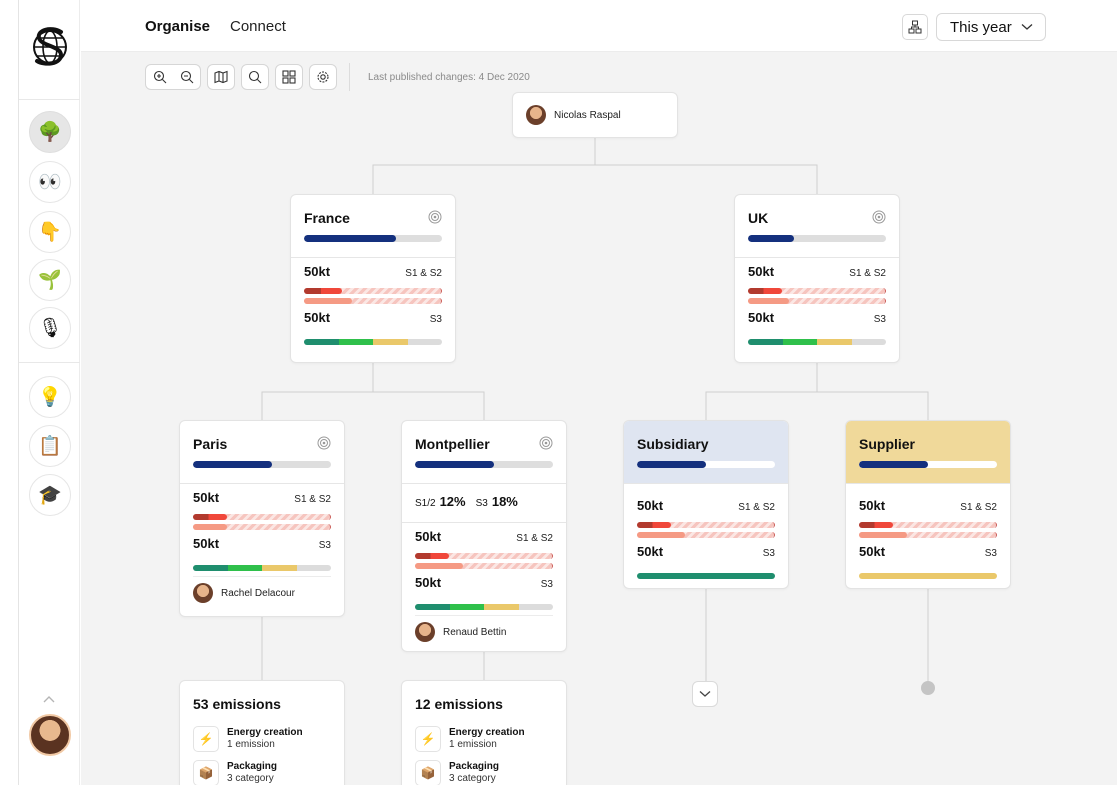 The image size is (1117, 785). I want to click on gear-icon, so click(323, 77).